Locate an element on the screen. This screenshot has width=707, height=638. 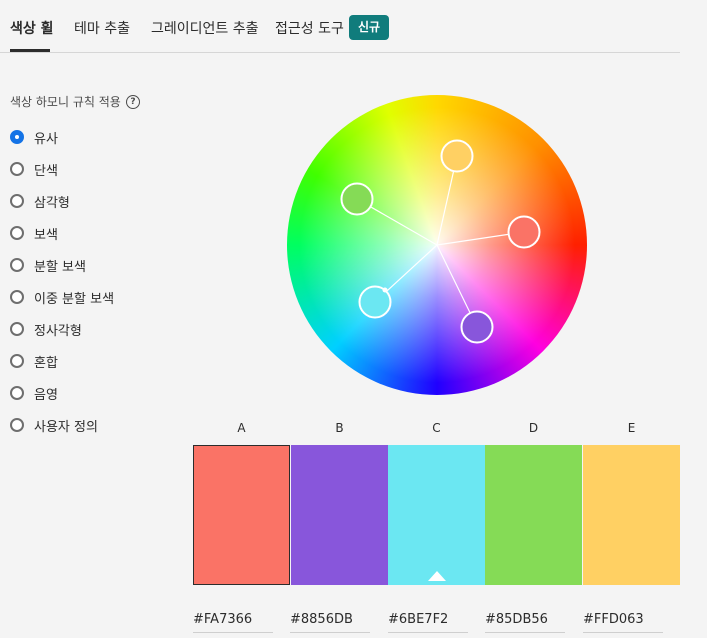
harmony-option-label: 유사 is located at coordinates (46, 139).